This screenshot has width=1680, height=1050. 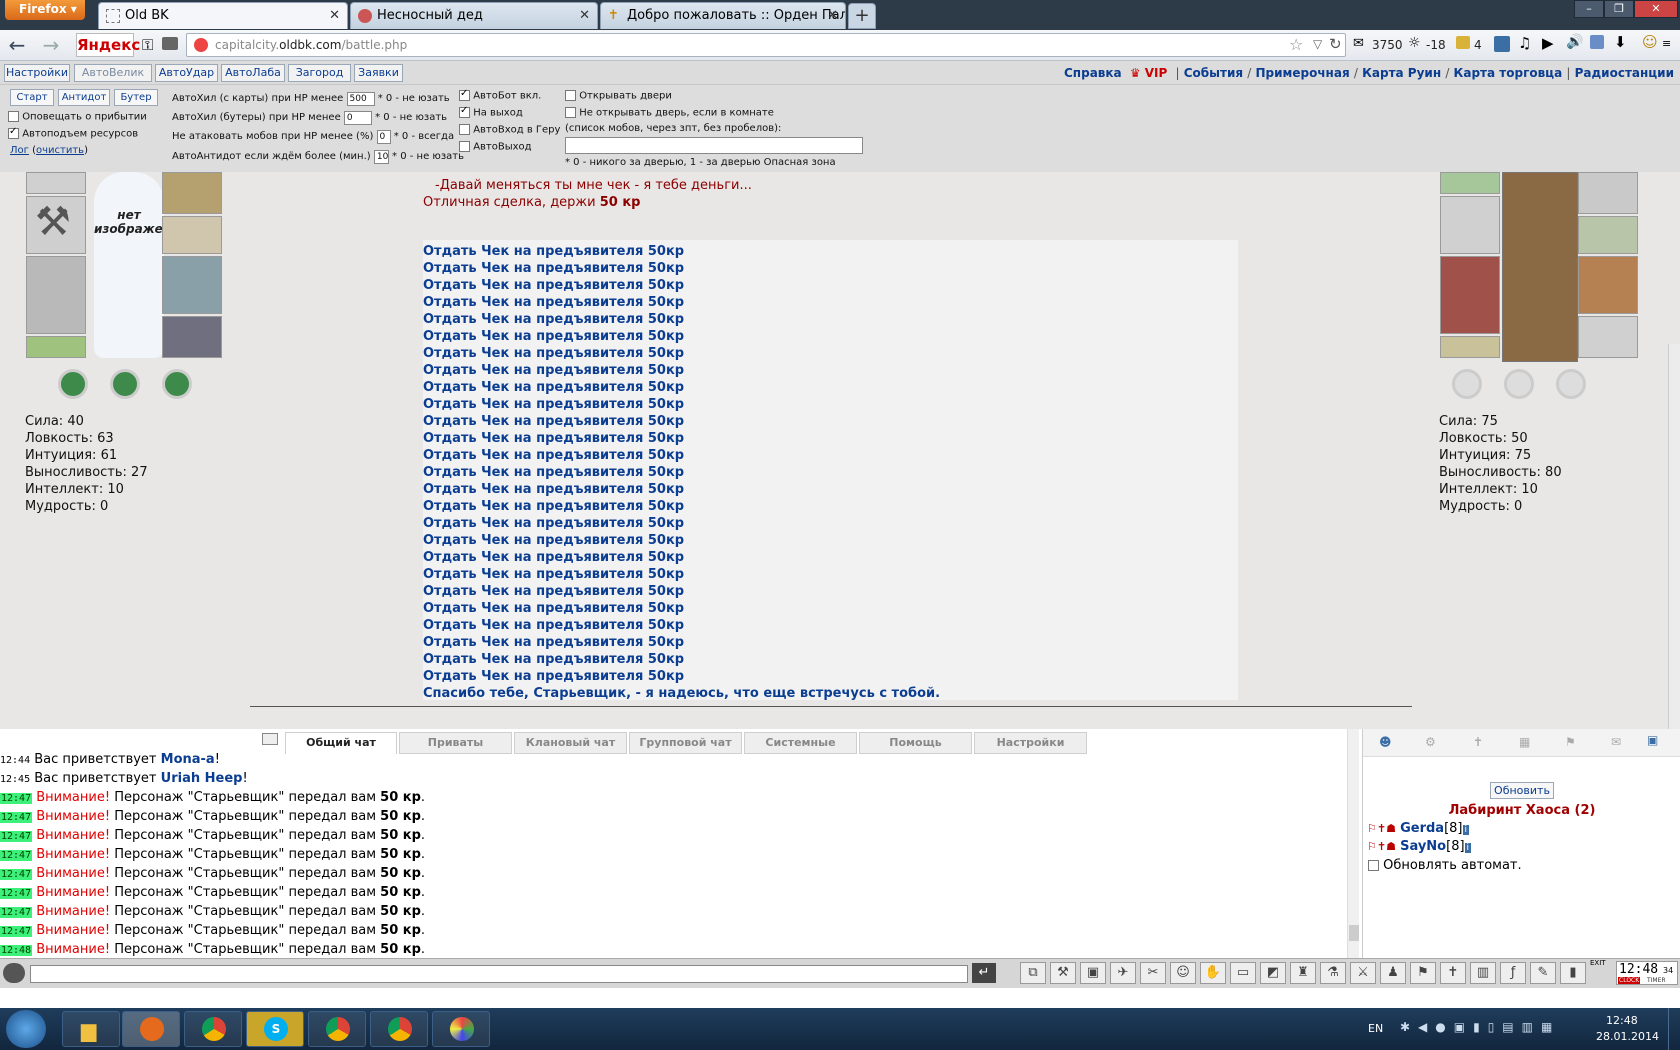 What do you see at coordinates (1123, 973) in the screenshot?
I see `tool-icon: ✈` at bounding box center [1123, 973].